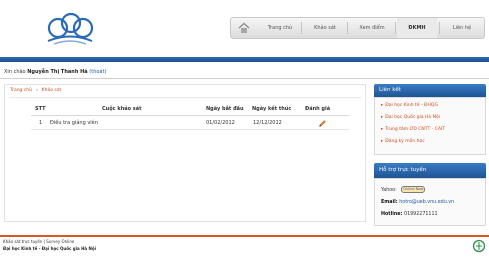 Image resolution: width=489 pixels, height=257 pixels. What do you see at coordinates (74, 123) in the screenshot?
I see `table-cell-survey: Điều tra giảng viên` at bounding box center [74, 123].